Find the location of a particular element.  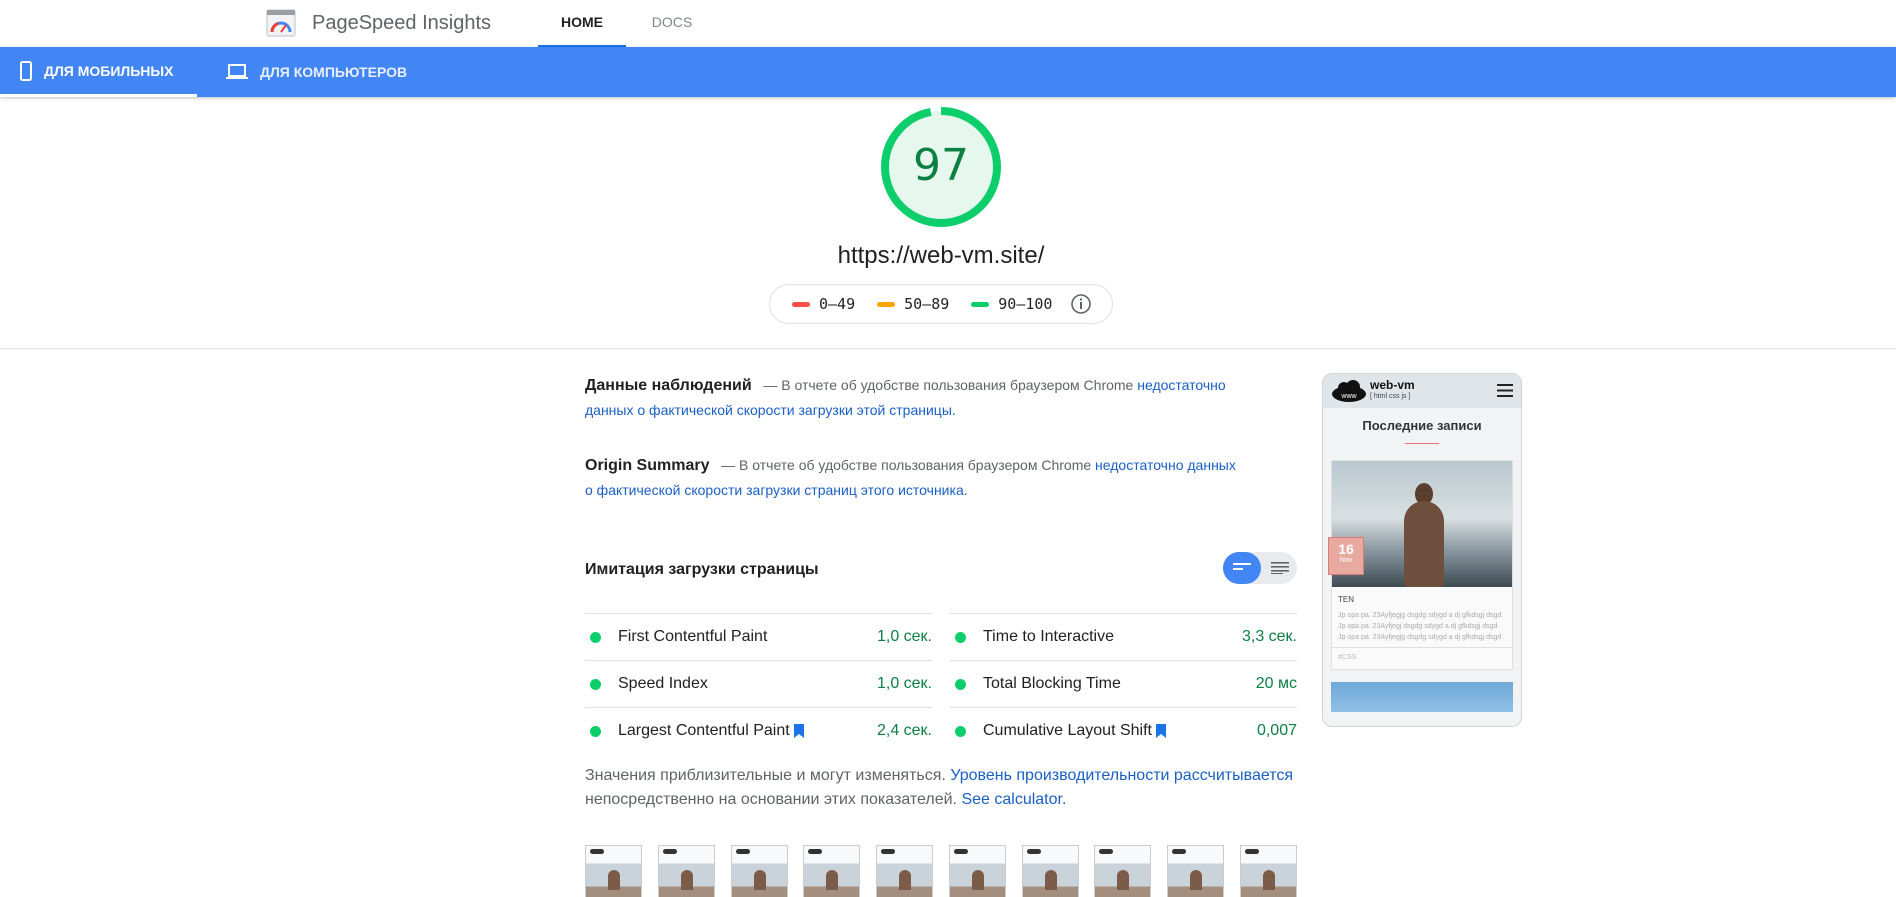

logo-text: www is located at coordinates (1348, 396).